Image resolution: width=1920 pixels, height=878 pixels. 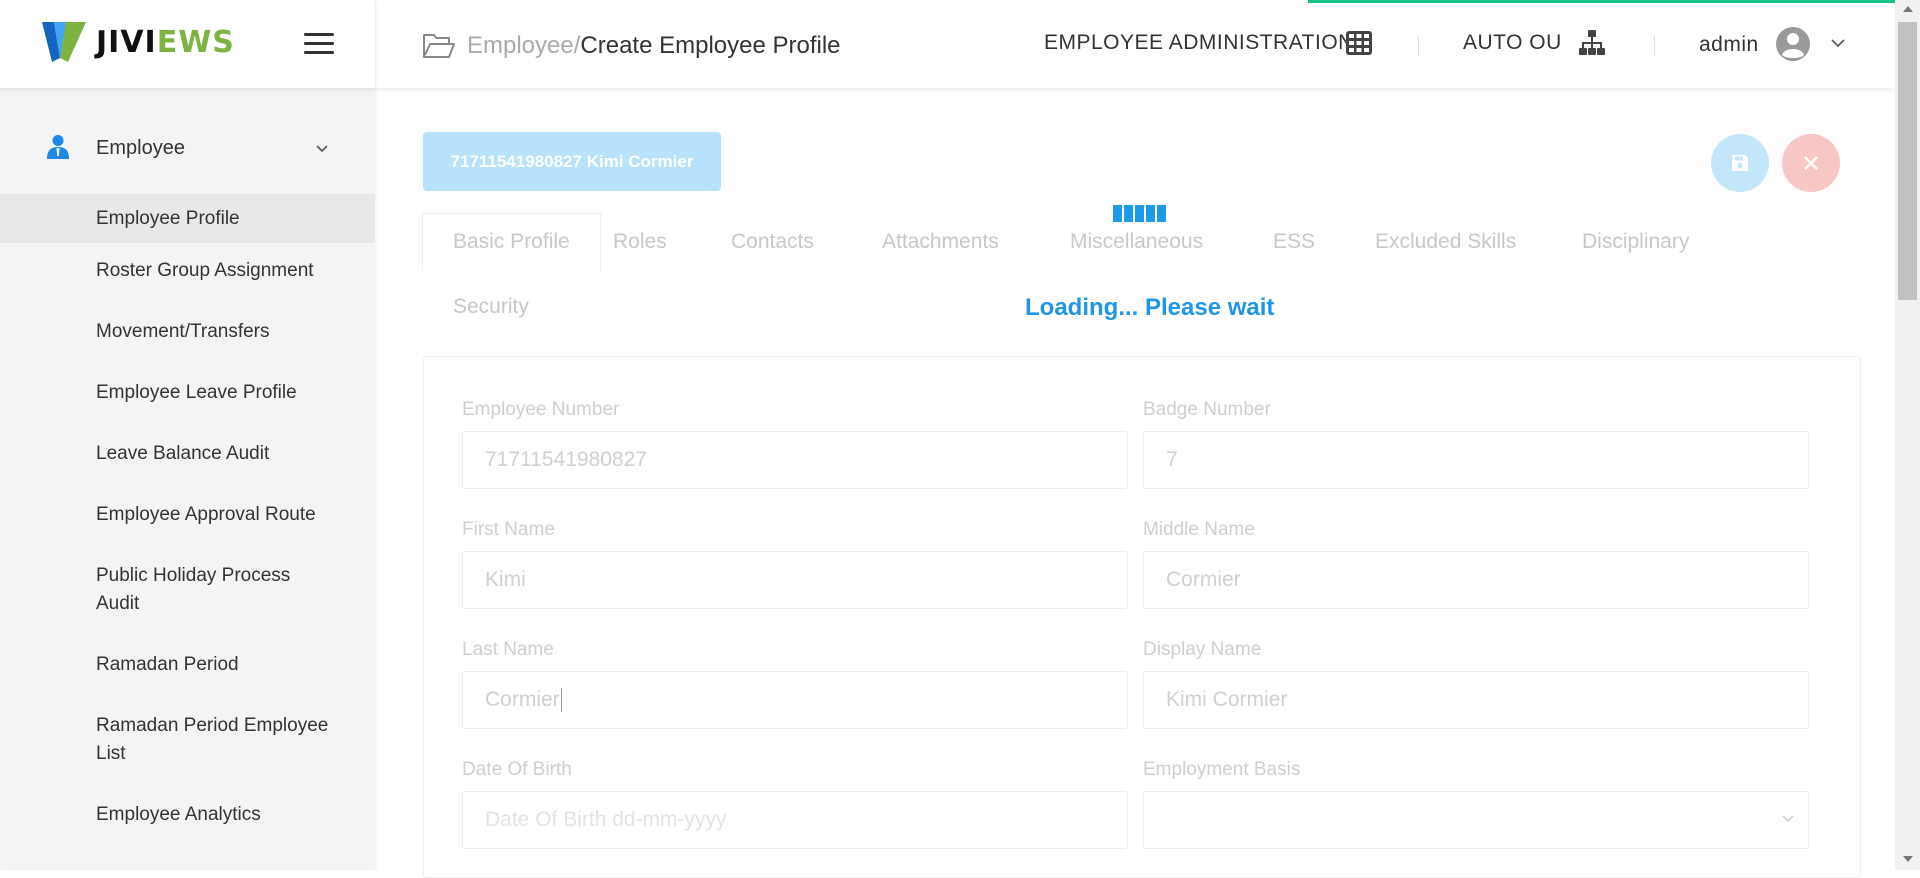 What do you see at coordinates (640, 242) in the screenshot?
I see `tab-roles: Roles` at bounding box center [640, 242].